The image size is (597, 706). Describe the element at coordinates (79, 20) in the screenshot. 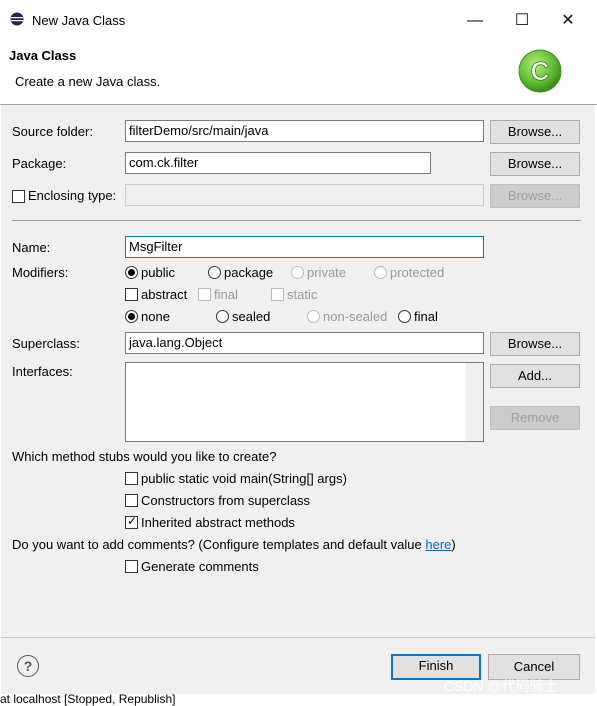

I see `window-title: New Java Class` at that location.